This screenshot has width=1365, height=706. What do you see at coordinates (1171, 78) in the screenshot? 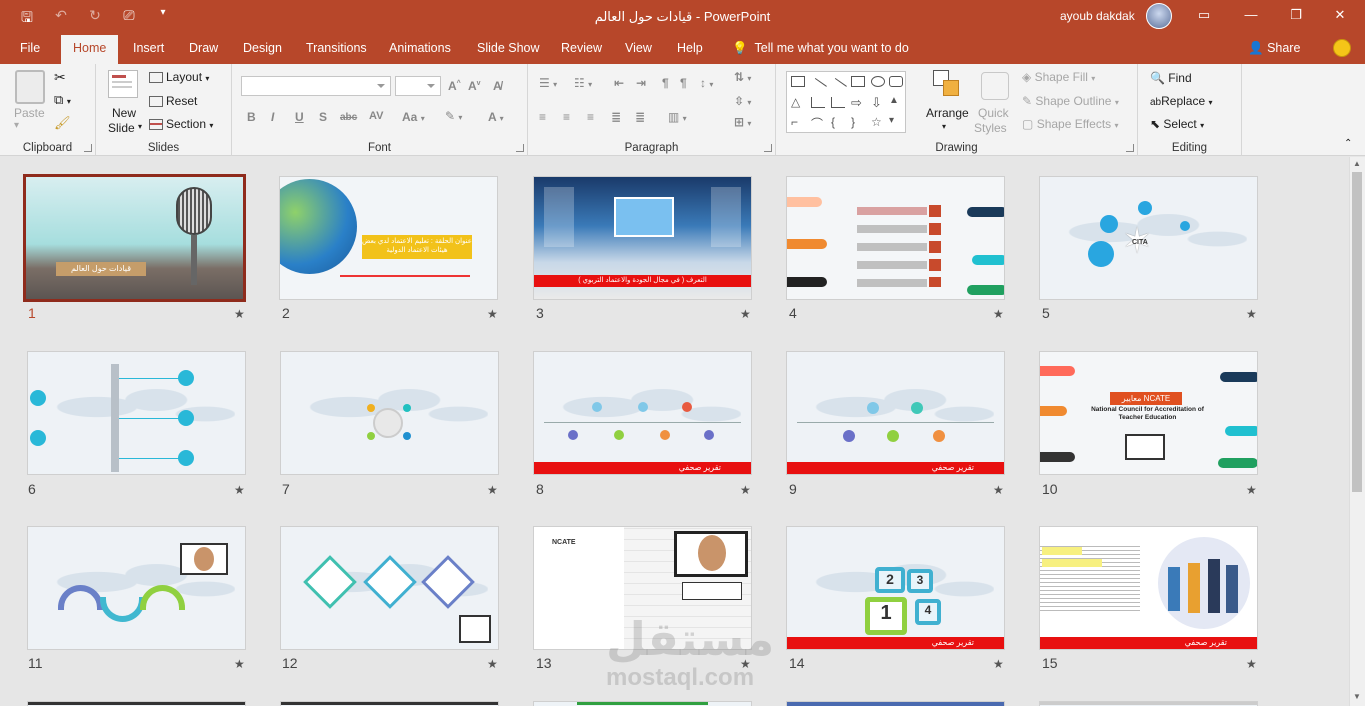
I see `find-button: 🔍 Find` at bounding box center [1171, 78].